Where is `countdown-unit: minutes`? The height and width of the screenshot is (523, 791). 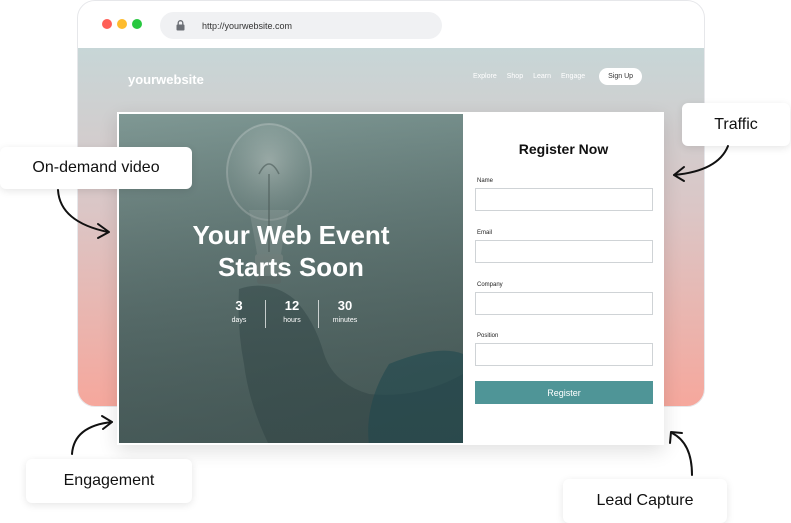 countdown-unit: minutes is located at coordinates (345, 320).